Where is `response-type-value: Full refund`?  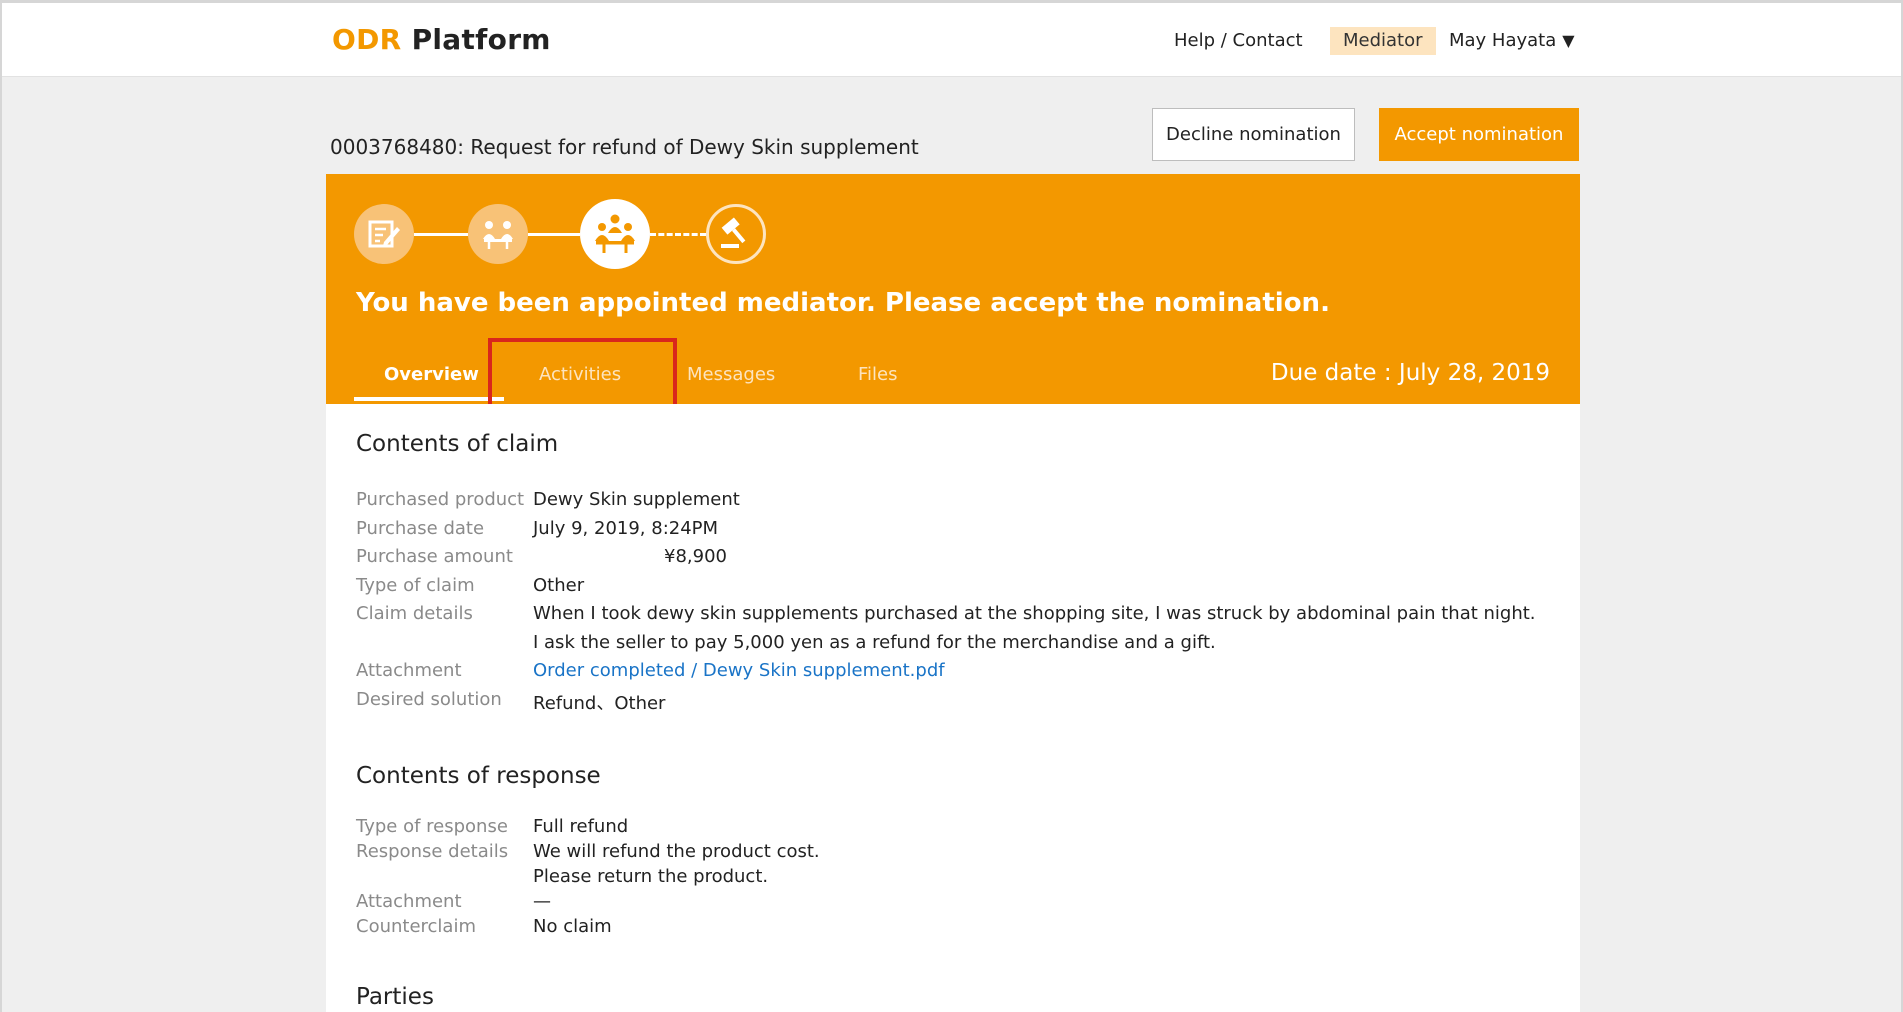
response-type-value: Full refund is located at coordinates (581, 826).